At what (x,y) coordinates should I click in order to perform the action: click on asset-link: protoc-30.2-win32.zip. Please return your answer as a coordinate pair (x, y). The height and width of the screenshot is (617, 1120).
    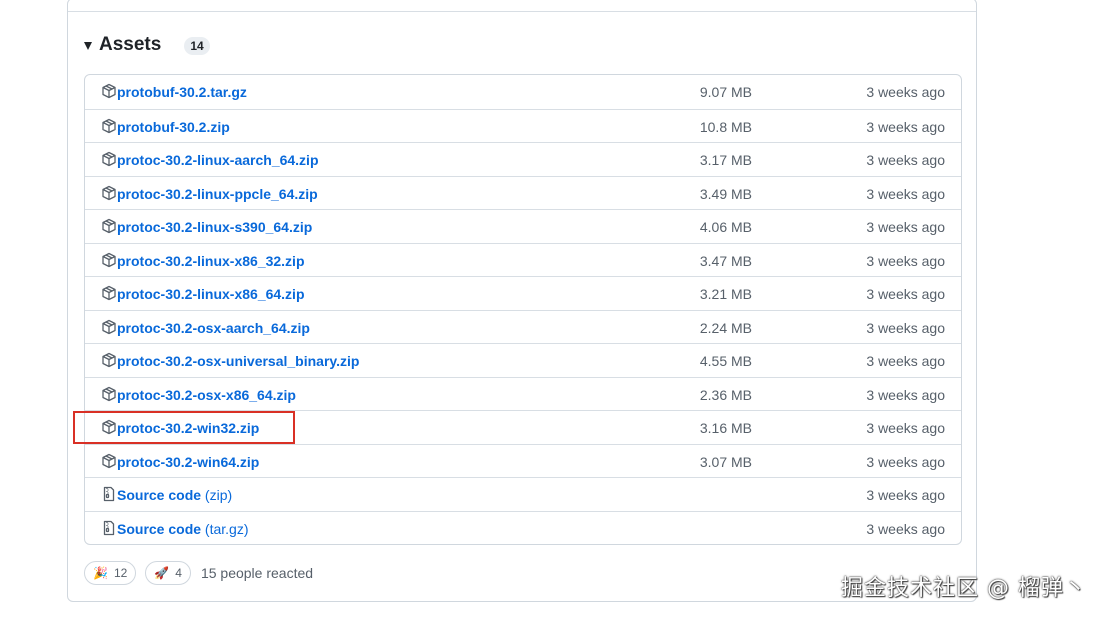
    Looking at the image, I should click on (188, 428).